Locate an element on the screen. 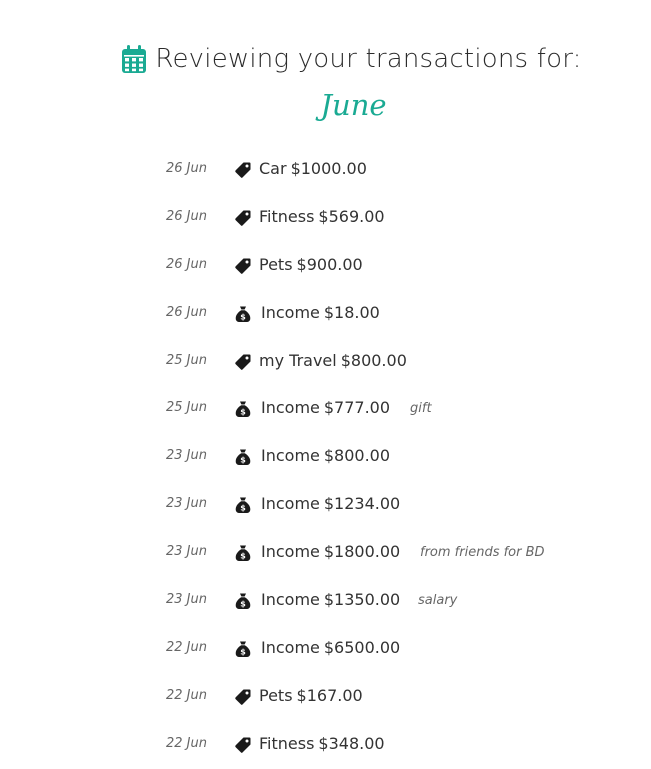 The image size is (651, 769). transaction-row: 23 Jun $ Income $800.00 is located at coordinates (325, 457).